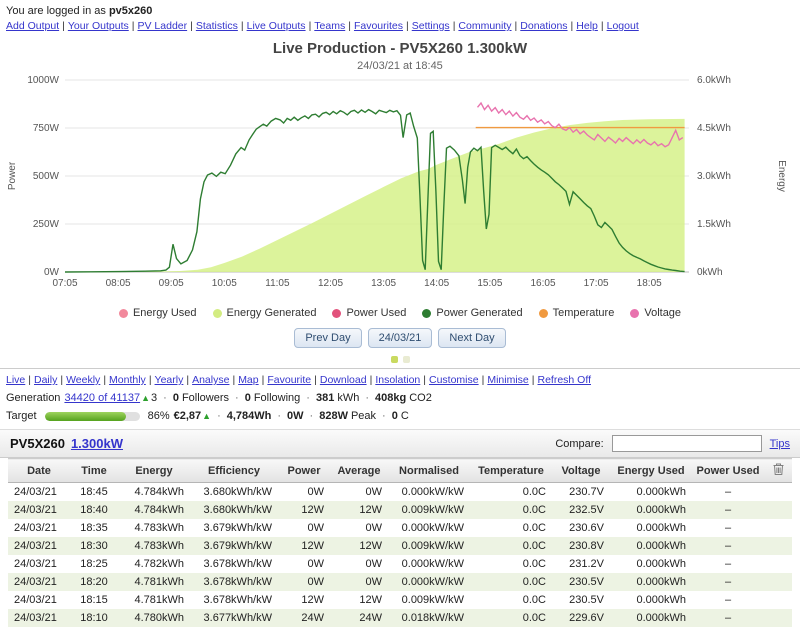 The height and width of the screenshot is (637, 800). What do you see at coordinates (374, 582) in the screenshot?
I see `cell-average: 0W` at bounding box center [374, 582].